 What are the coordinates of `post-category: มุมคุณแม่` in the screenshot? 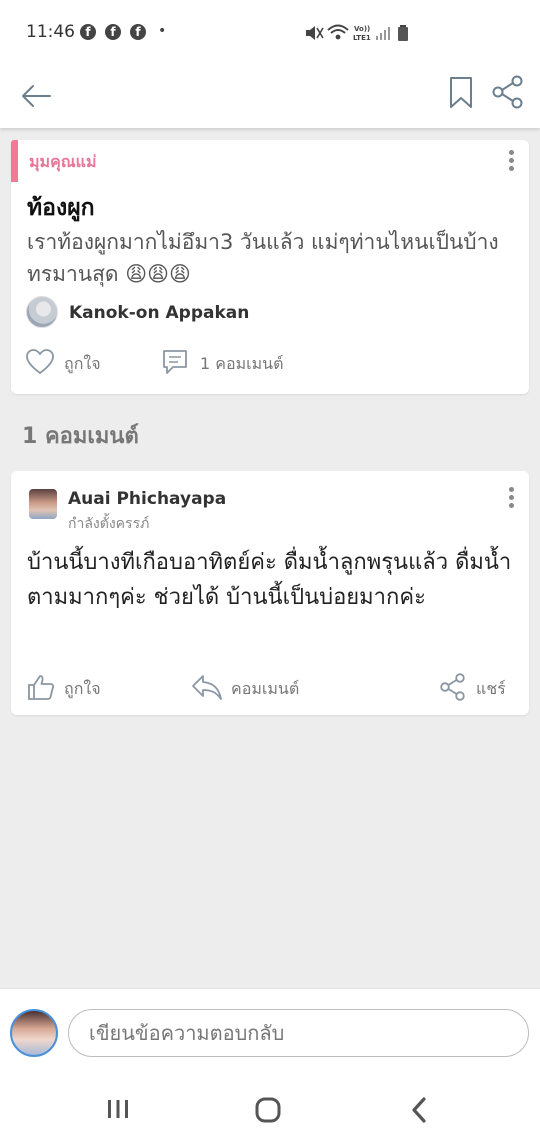 It's located at (63, 162).